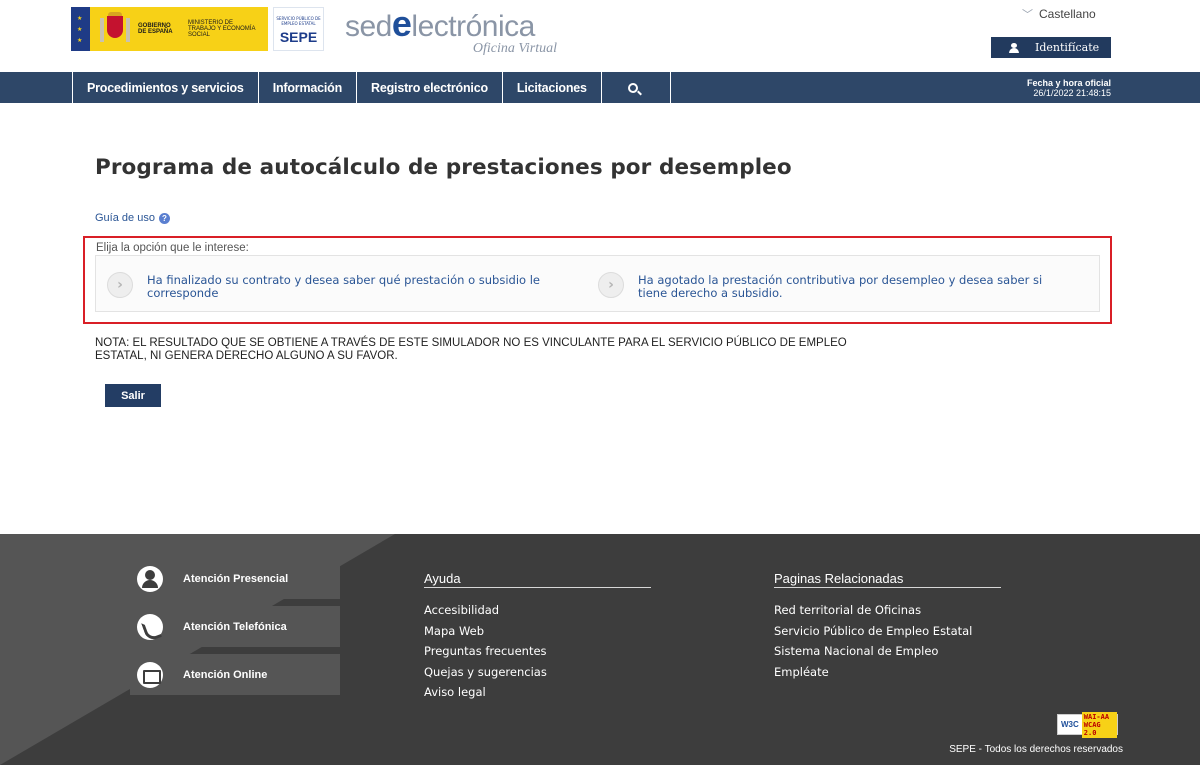  I want to click on footer-link-accesibilidad: Accesibilidad, so click(537, 610).